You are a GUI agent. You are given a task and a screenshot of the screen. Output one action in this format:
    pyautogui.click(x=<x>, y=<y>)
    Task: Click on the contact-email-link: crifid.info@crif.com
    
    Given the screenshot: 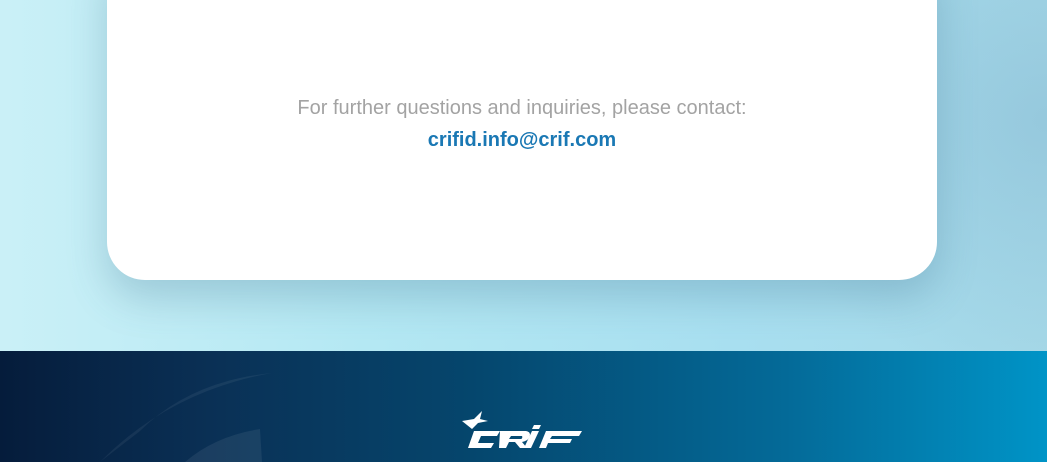 What is the action you would take?
    pyautogui.click(x=522, y=140)
    